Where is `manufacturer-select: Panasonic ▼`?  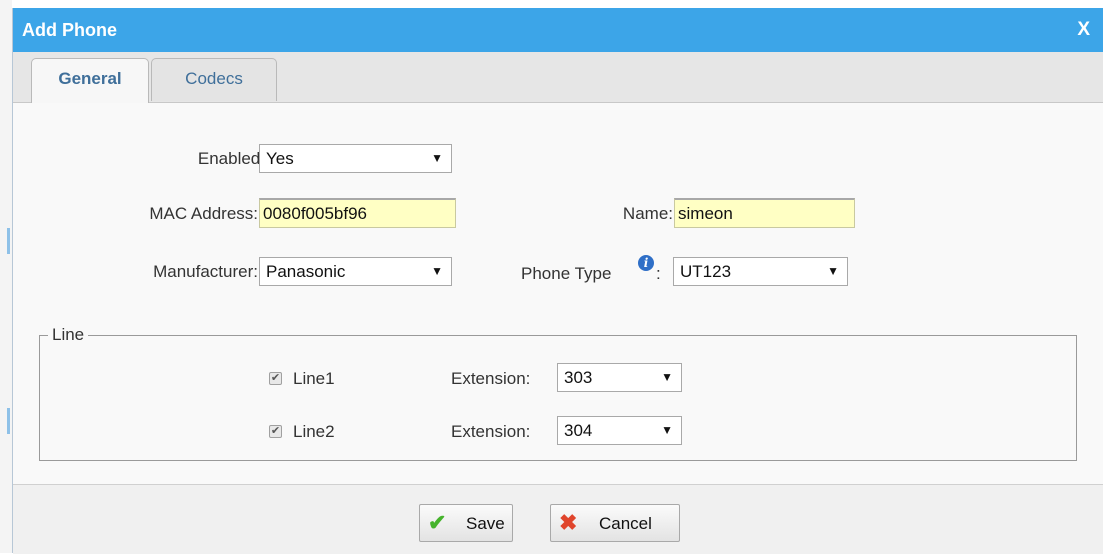
manufacturer-select: Panasonic ▼ is located at coordinates (355, 271).